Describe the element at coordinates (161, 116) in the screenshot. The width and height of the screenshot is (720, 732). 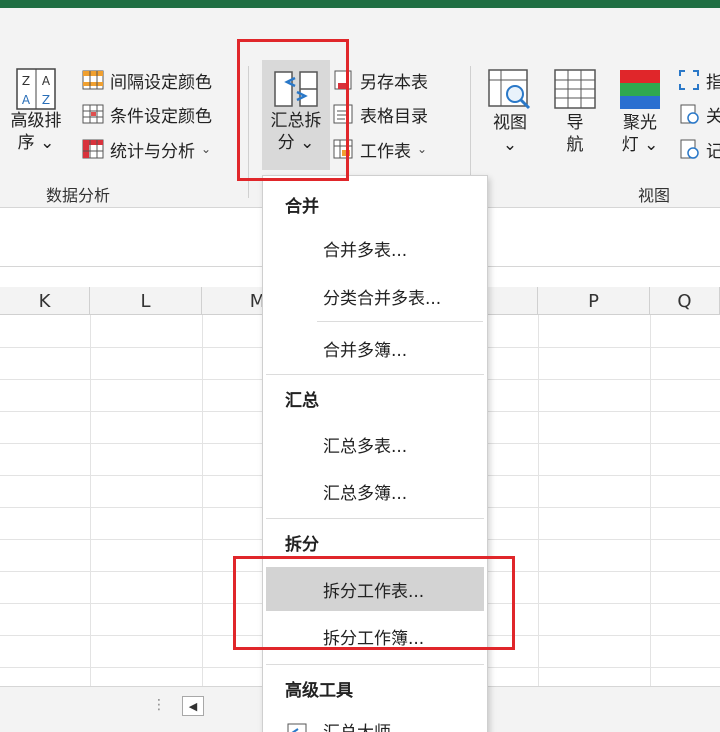
I see `condition-color-label: 条件设定颜色` at that location.